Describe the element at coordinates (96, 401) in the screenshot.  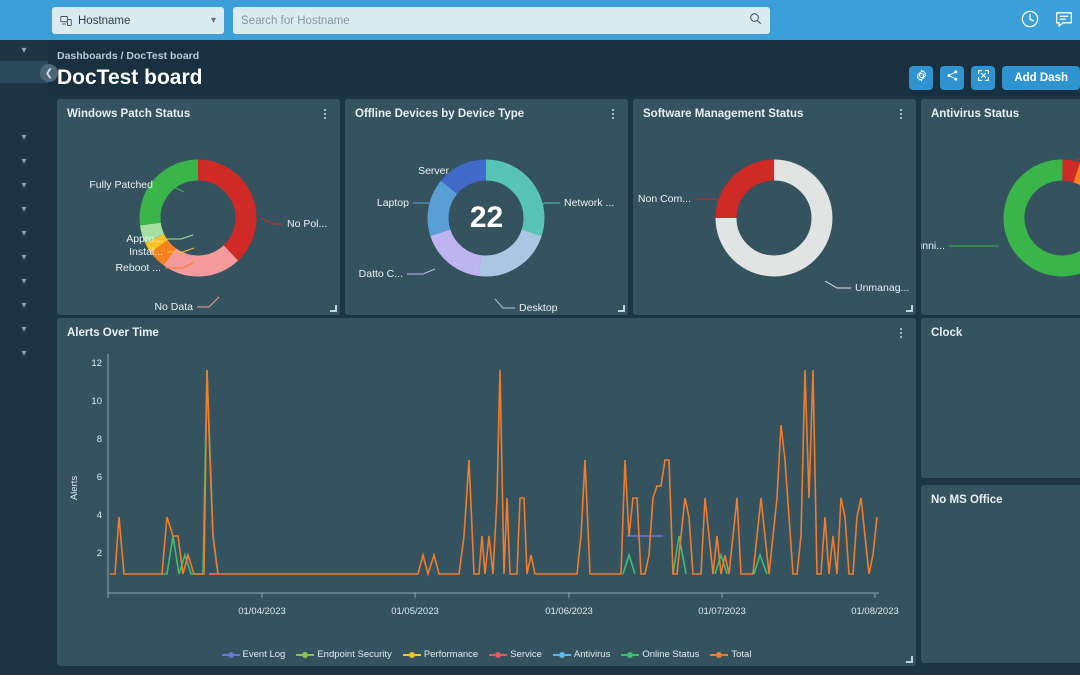
I see `y-tick-10: 10` at that location.